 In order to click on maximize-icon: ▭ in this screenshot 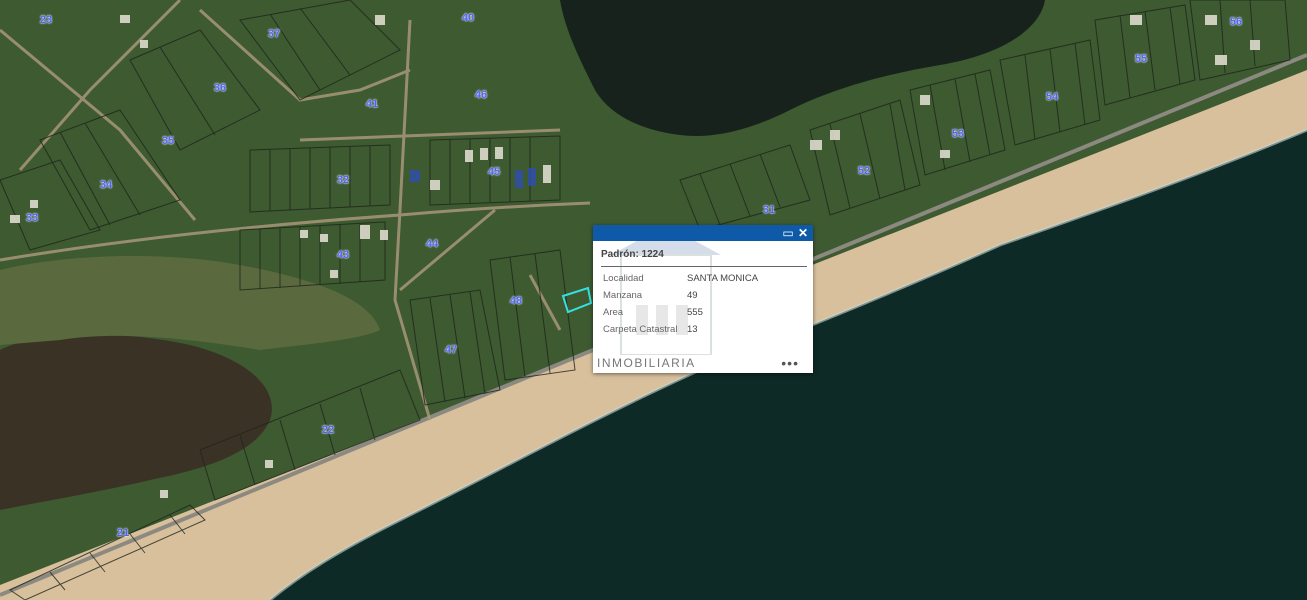, I will do `click(788, 233)`.